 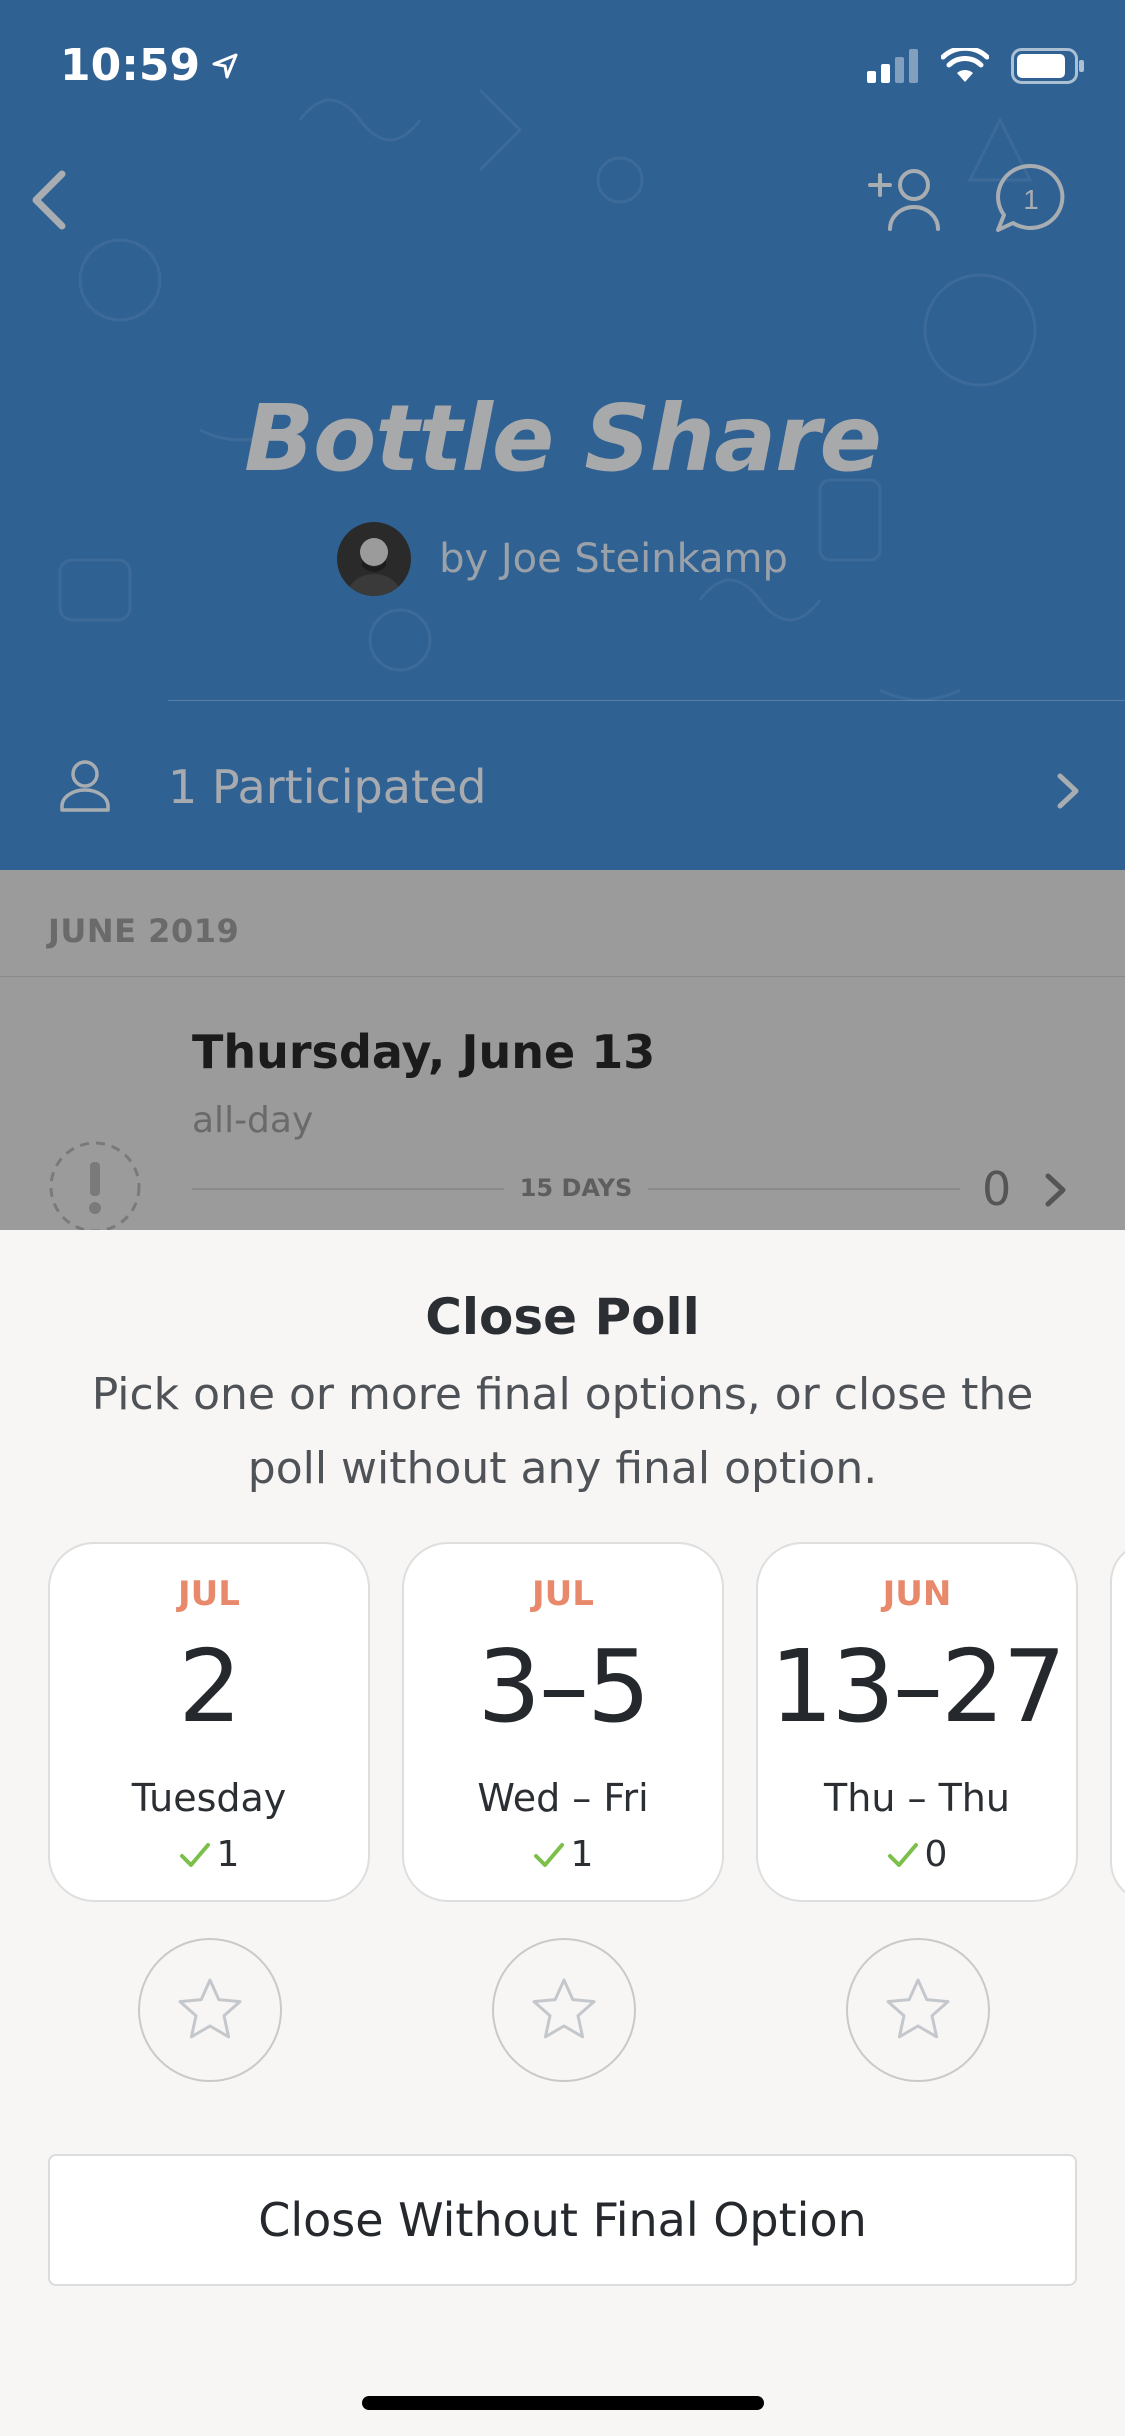 I want to click on option-card: JUN 13–27 Thu – Thu 0, so click(x=917, y=1722).